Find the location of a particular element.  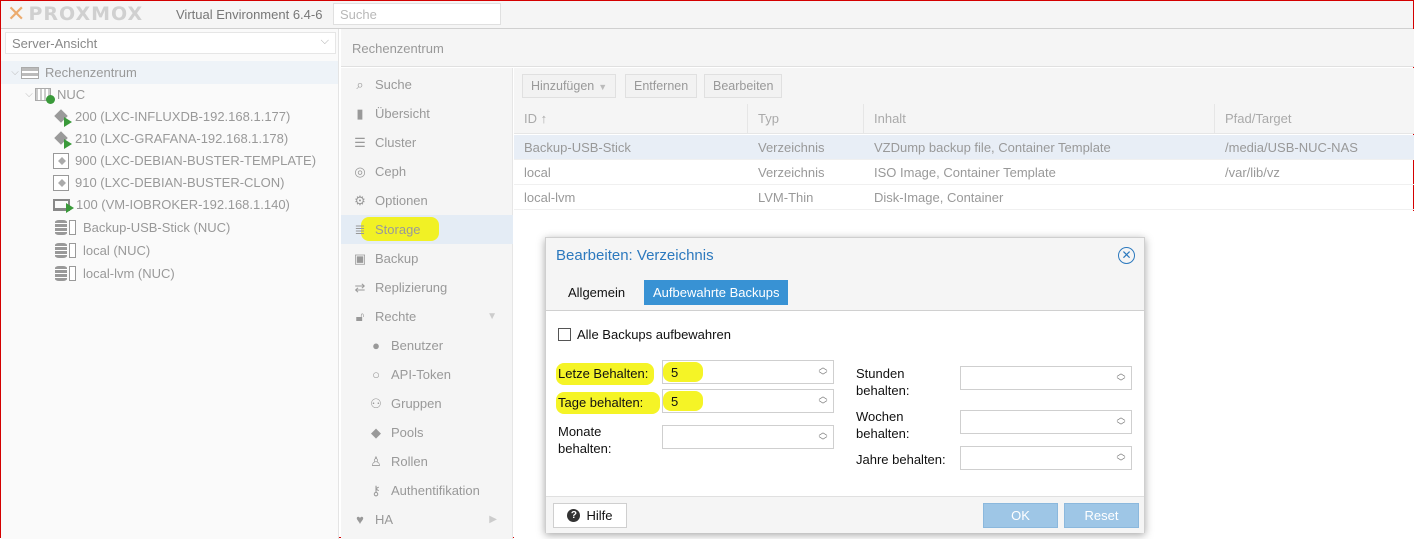

keep-weekly-input: ︿ ﹀ is located at coordinates (1046, 422).